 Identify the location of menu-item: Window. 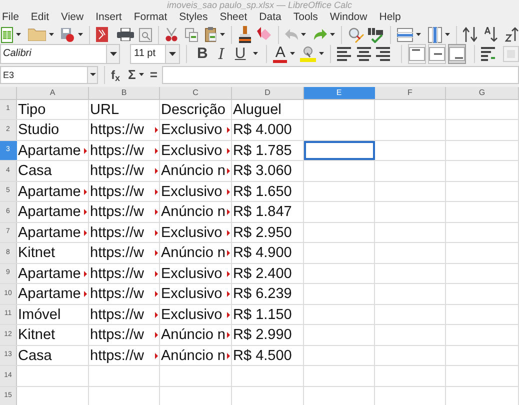
(349, 18).